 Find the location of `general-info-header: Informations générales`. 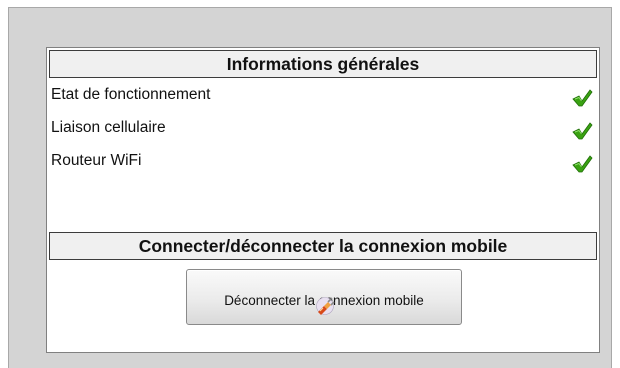

general-info-header: Informations générales is located at coordinates (323, 64).